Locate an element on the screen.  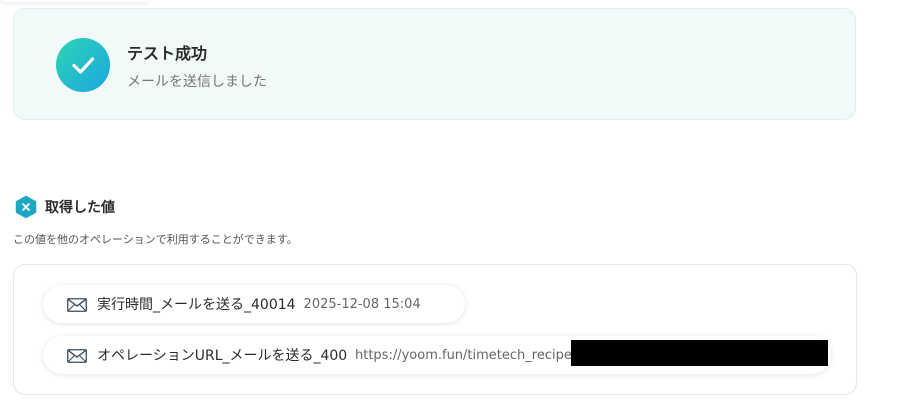
check-icon is located at coordinates (83, 65).